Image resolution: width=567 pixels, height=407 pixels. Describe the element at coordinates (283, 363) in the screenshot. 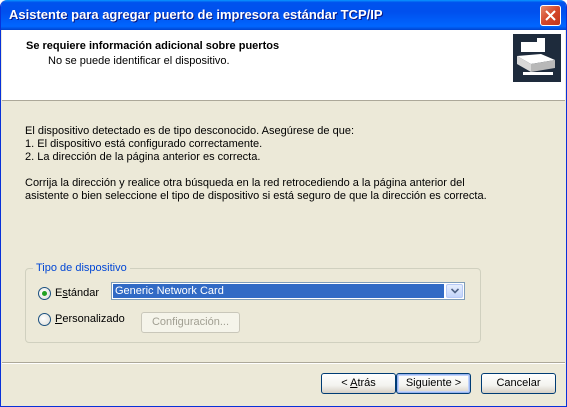

I see `footer-separator` at that location.